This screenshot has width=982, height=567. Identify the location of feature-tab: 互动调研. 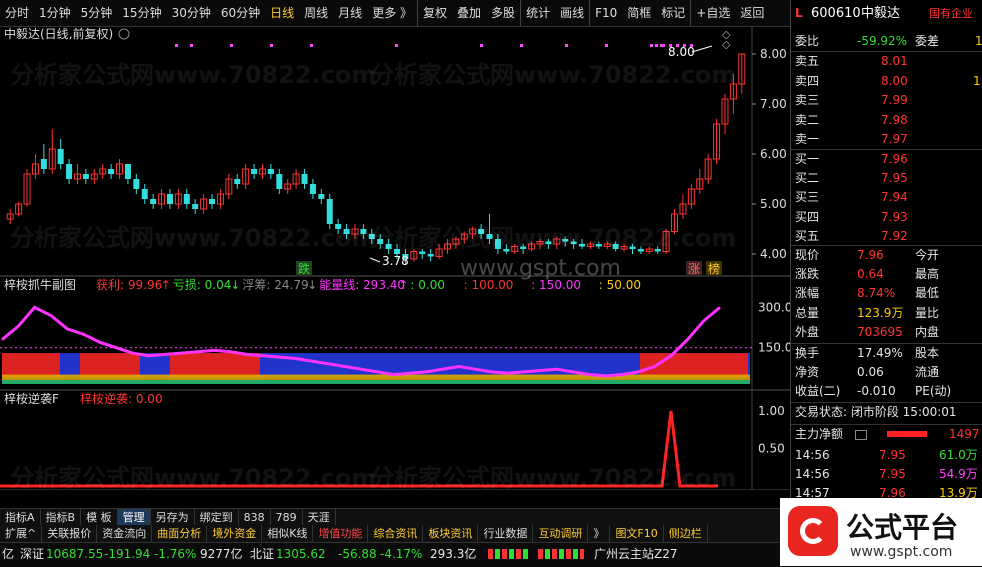
(560, 533).